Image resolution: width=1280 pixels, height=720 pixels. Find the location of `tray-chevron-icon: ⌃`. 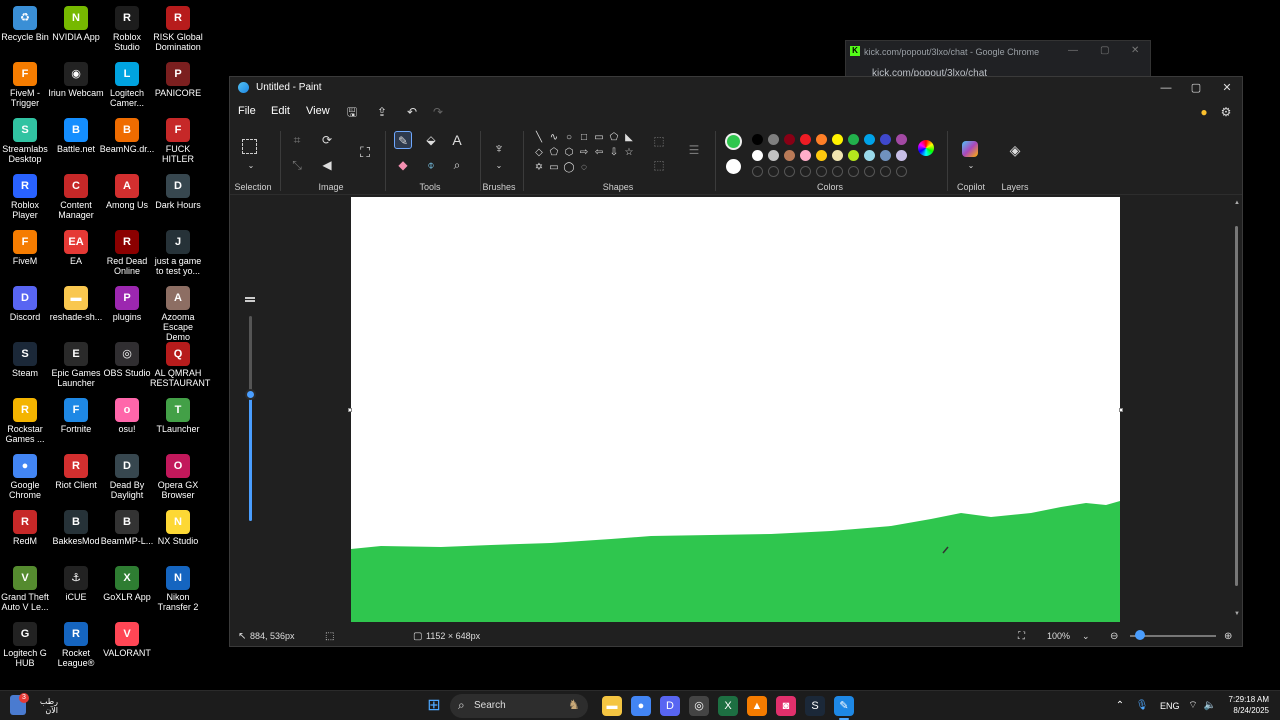

tray-chevron-icon: ⌃ is located at coordinates (1120, 706).